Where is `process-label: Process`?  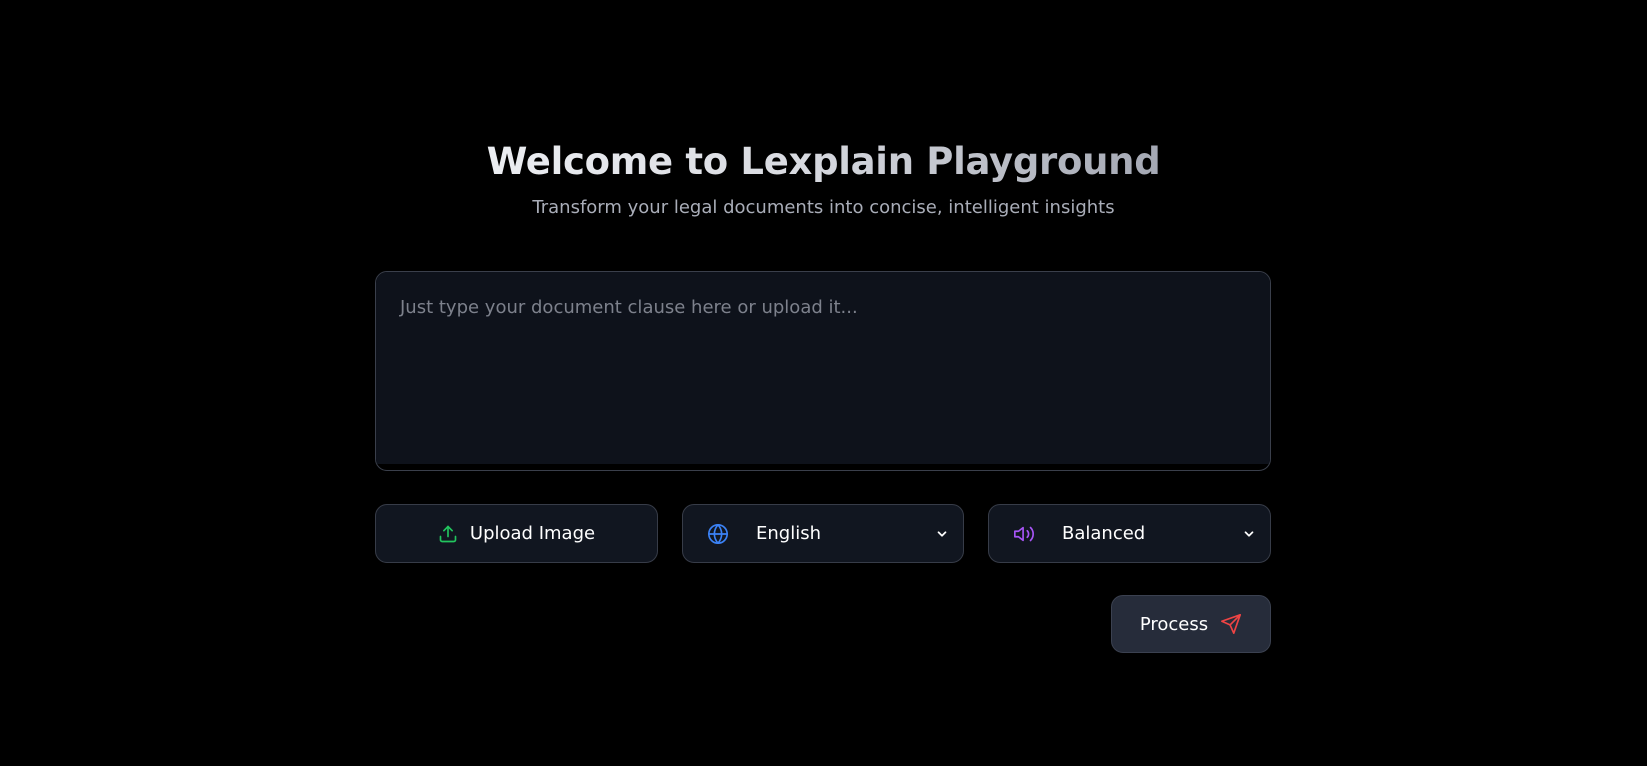
process-label: Process is located at coordinates (1174, 624).